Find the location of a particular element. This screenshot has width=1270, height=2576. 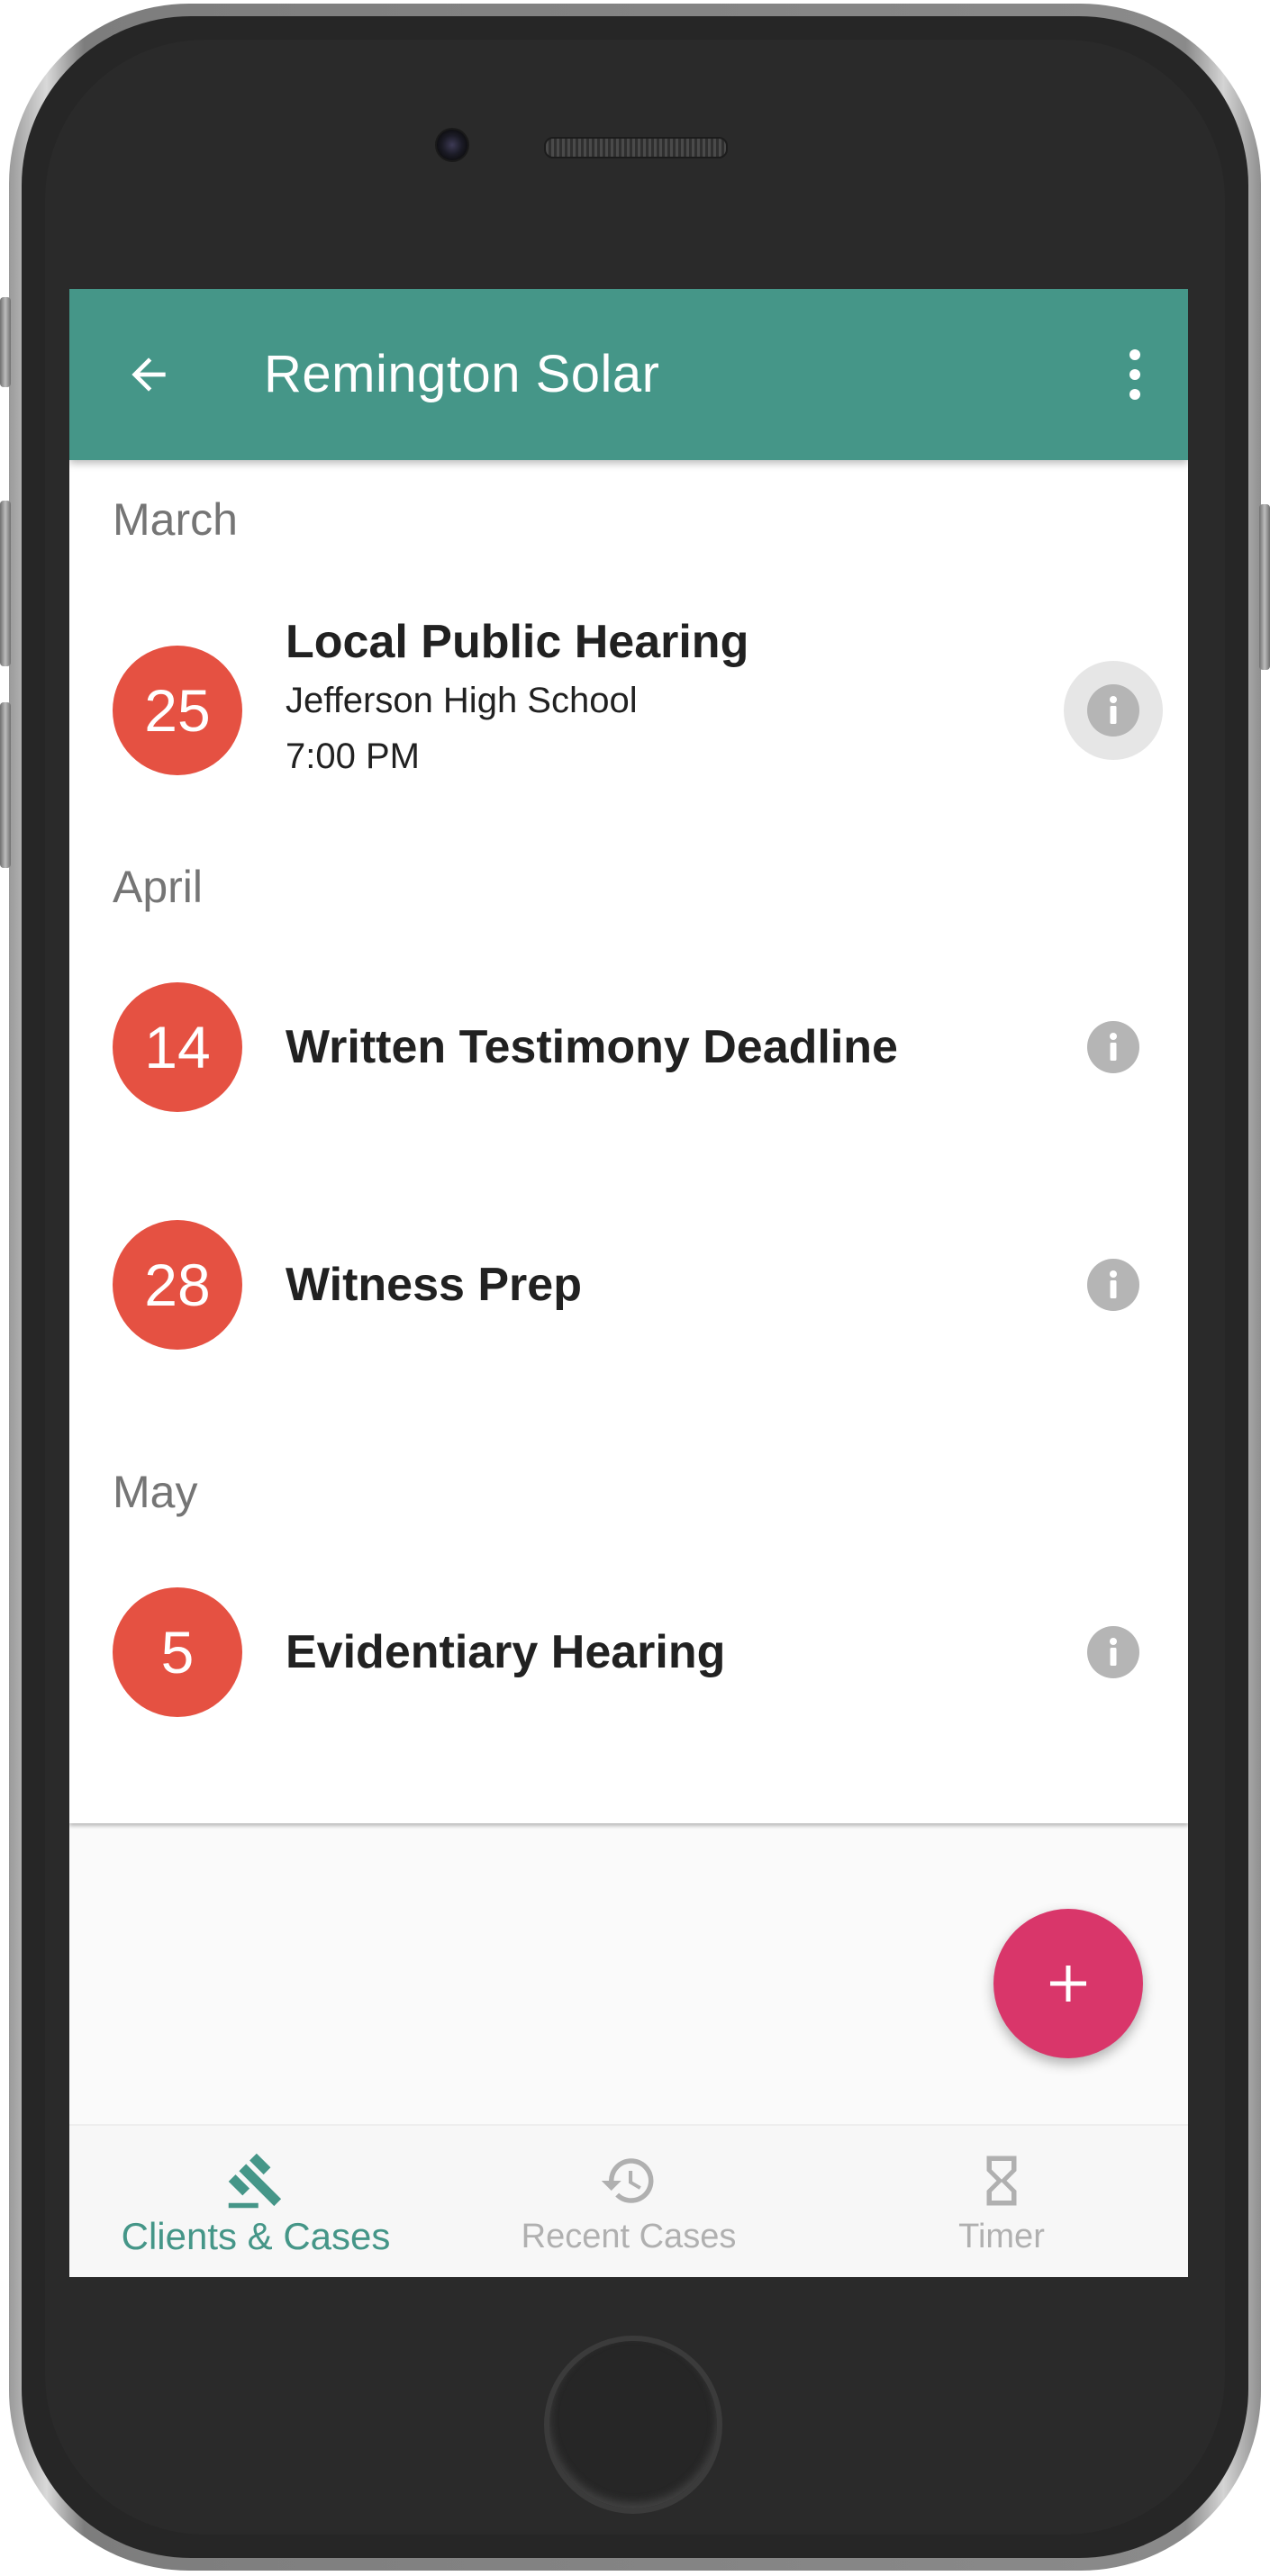

app-bar: Remington Solar is located at coordinates (628, 374).